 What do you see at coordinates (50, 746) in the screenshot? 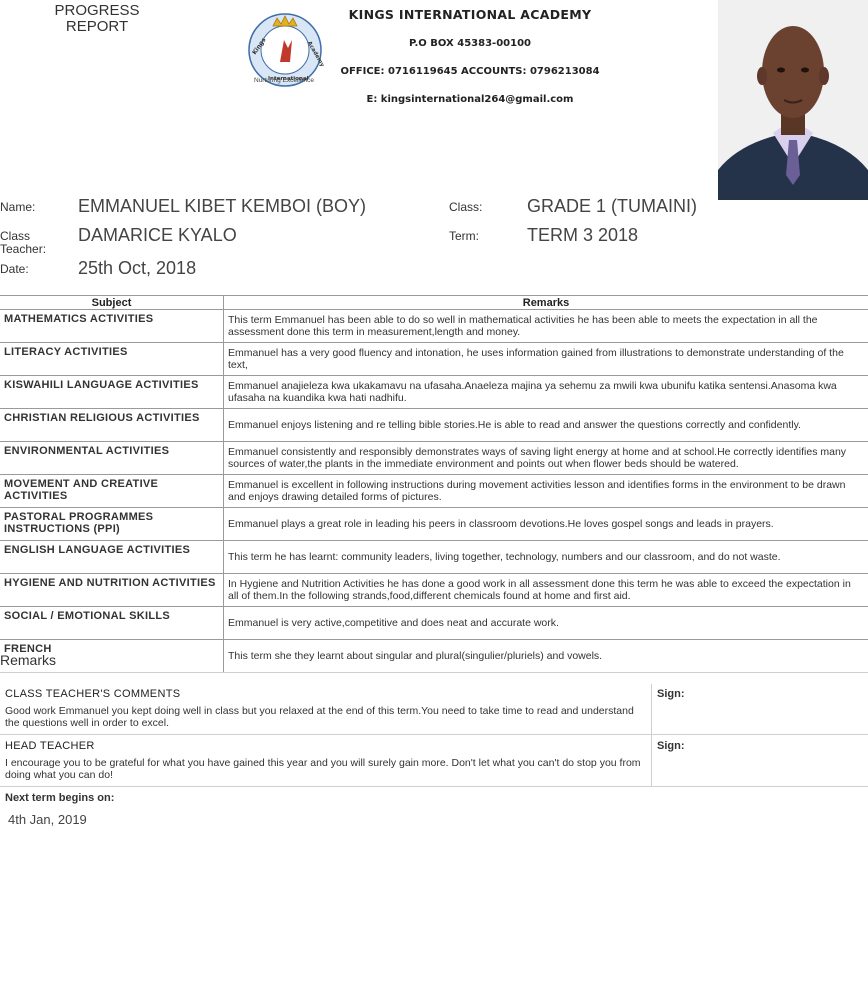
I see `head-teacher-title: HEAD TEACHER` at bounding box center [50, 746].